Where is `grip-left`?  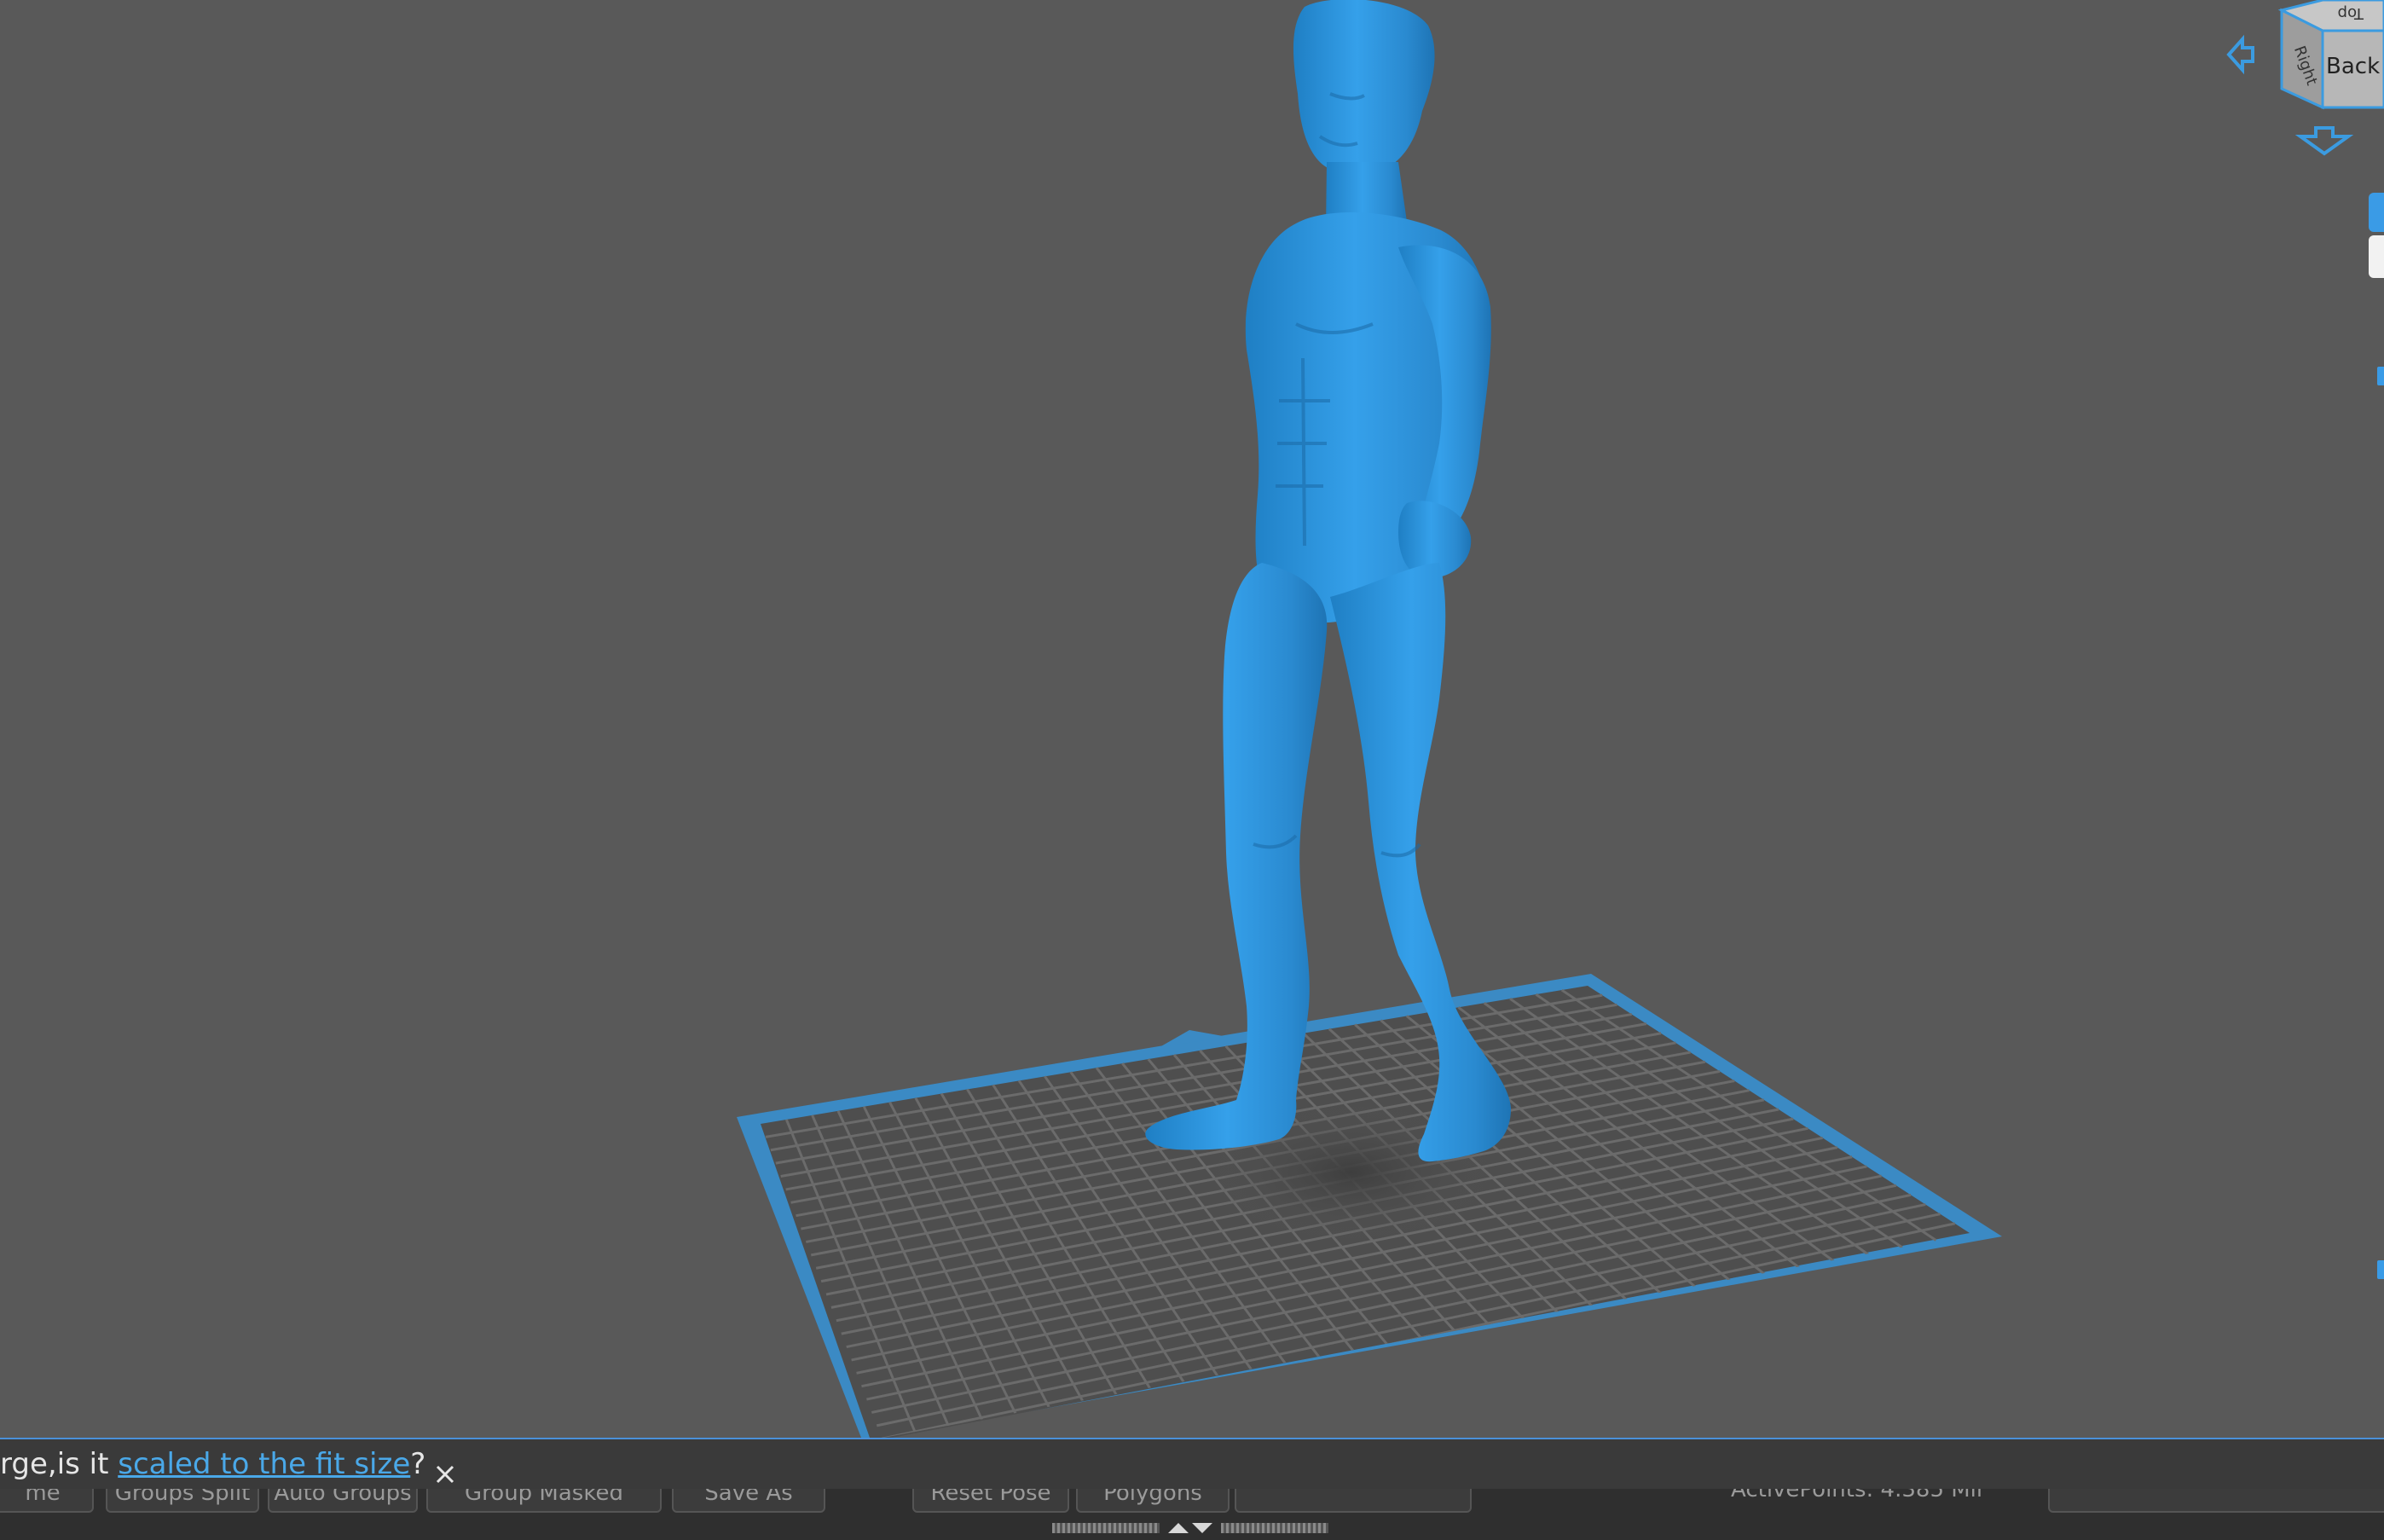 grip-left is located at coordinates (1106, 1528).